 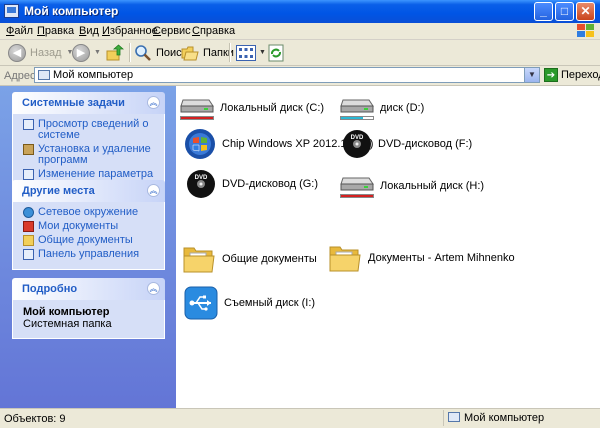 I want to click on go-arrow-icon: ➔, so click(x=551, y=75).